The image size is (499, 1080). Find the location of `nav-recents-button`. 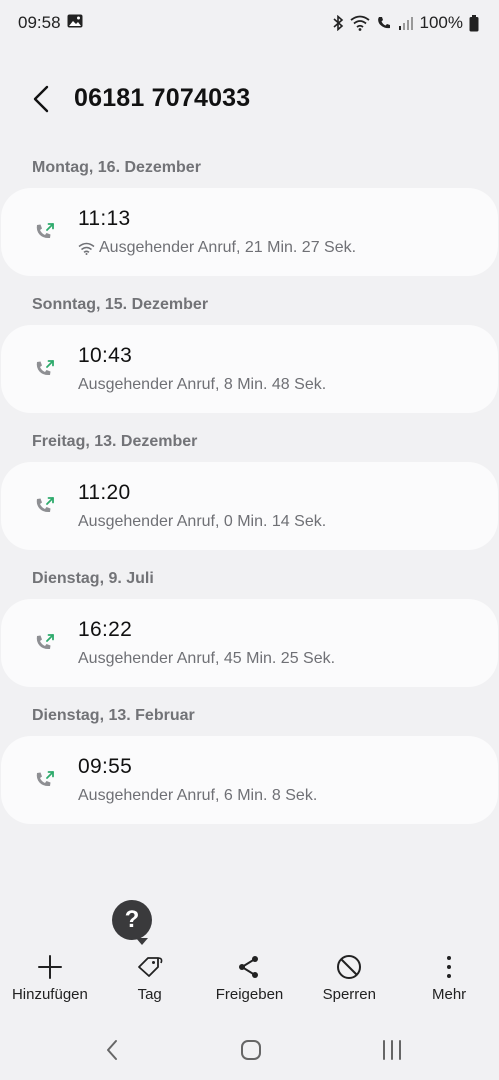

nav-recents-button is located at coordinates (392, 1050).